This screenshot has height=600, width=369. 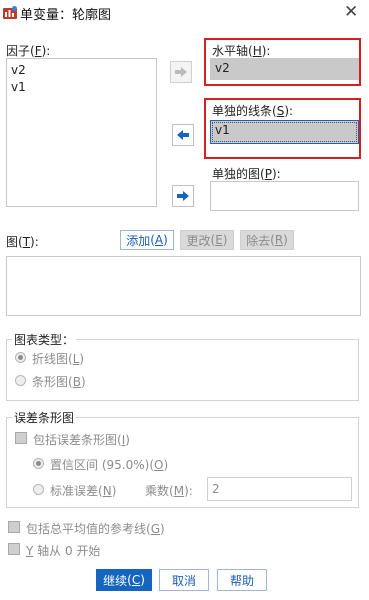 I want to click on plots-list, so click(x=183, y=286).